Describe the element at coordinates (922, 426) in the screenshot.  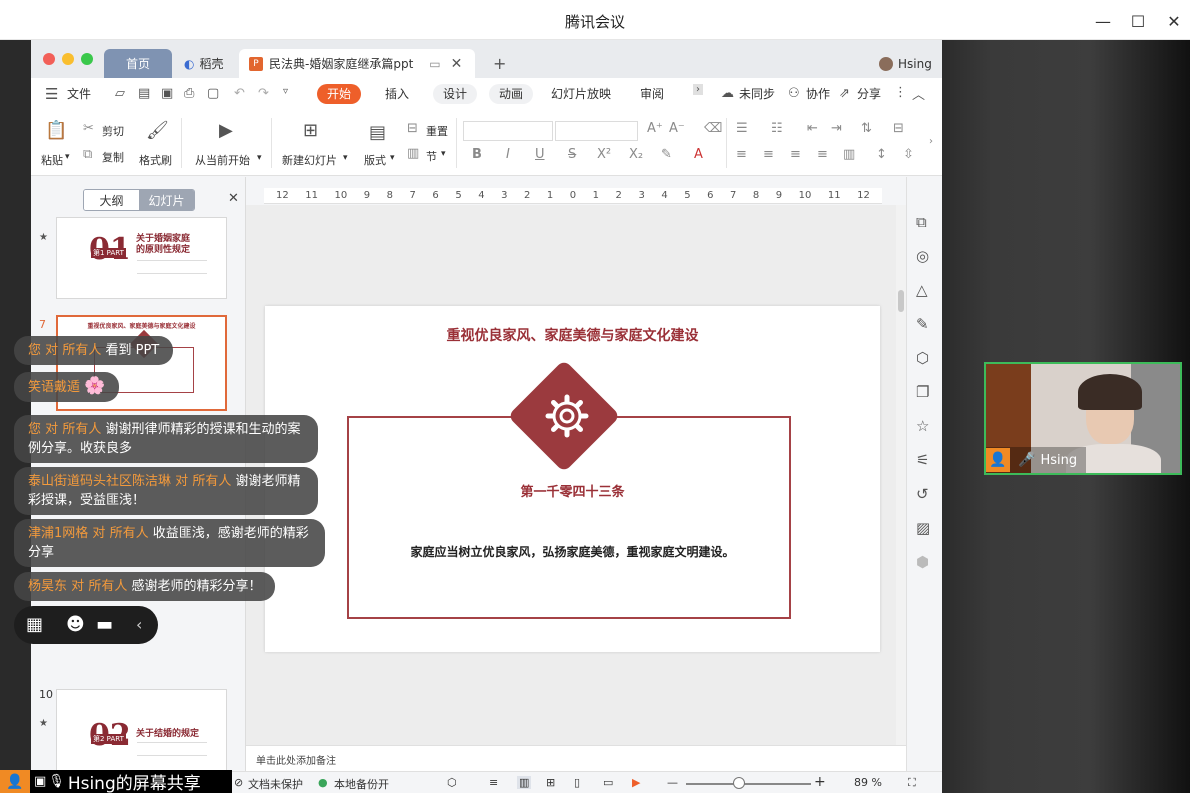
I see `pin-icon: ☆` at that location.